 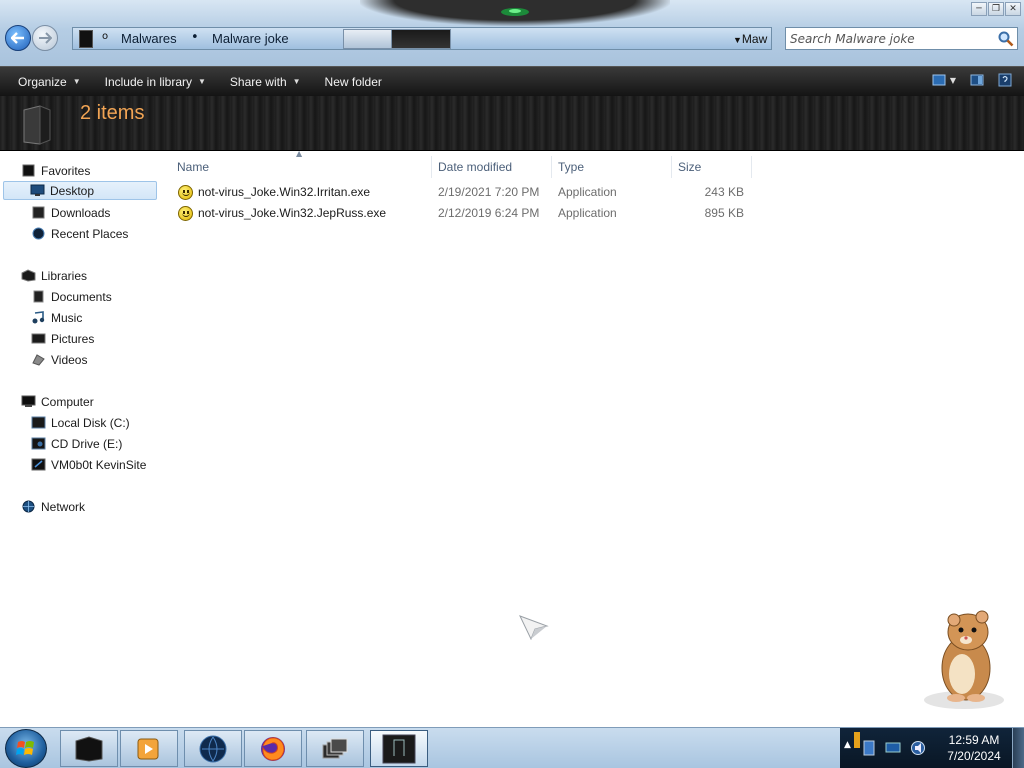 What do you see at coordinates (273, 748) in the screenshot?
I see `taskbar-app-firefox` at bounding box center [273, 748].